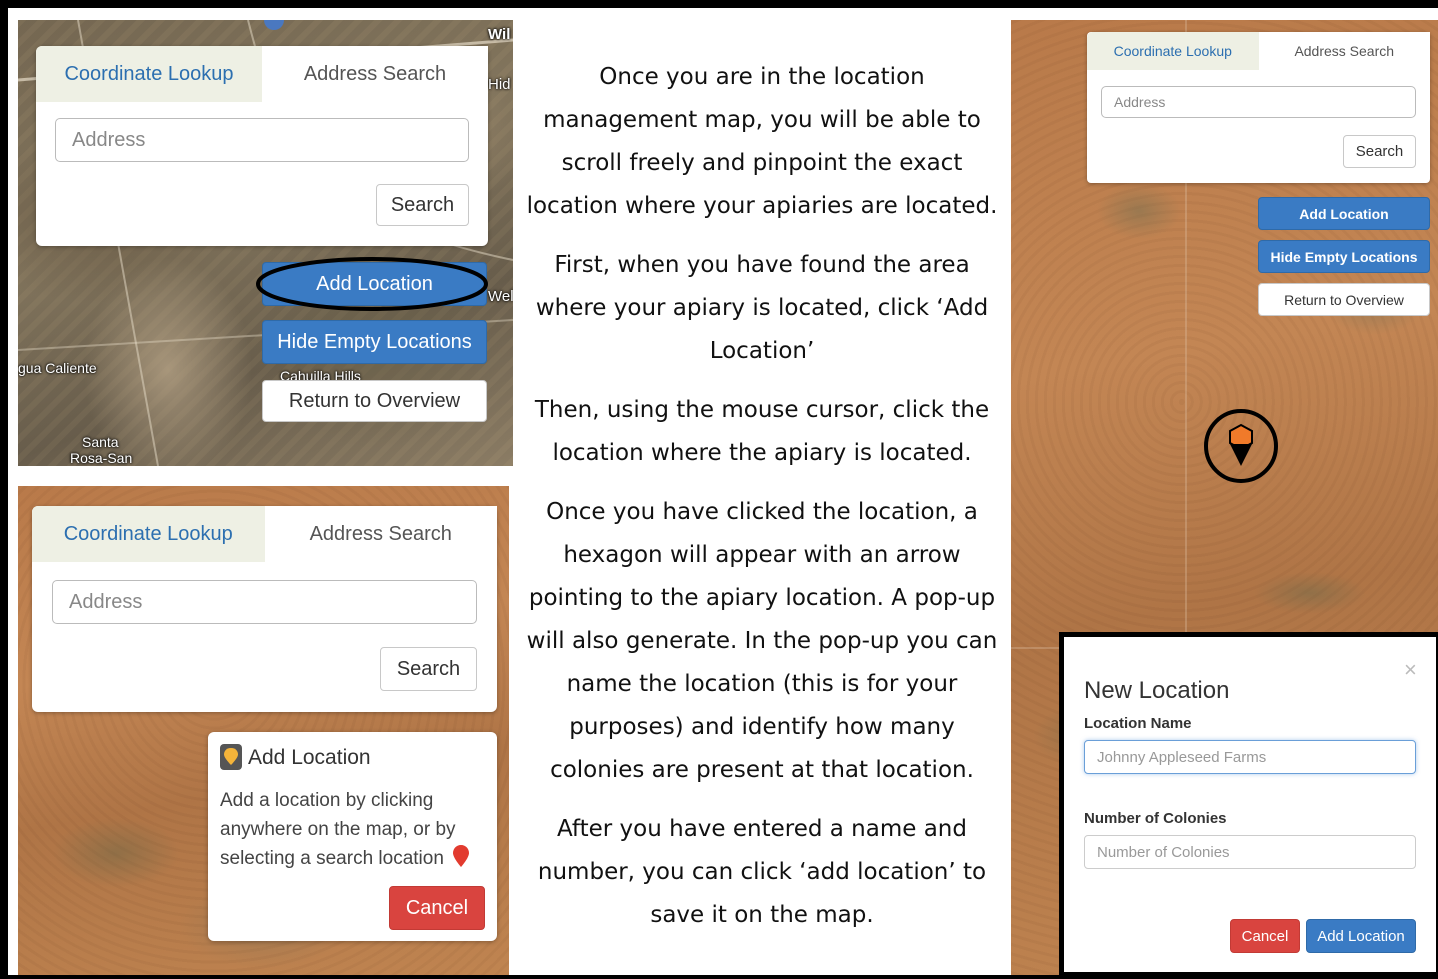  Describe the element at coordinates (100, 442) in the screenshot. I see `map-label-santa: Santa` at that location.